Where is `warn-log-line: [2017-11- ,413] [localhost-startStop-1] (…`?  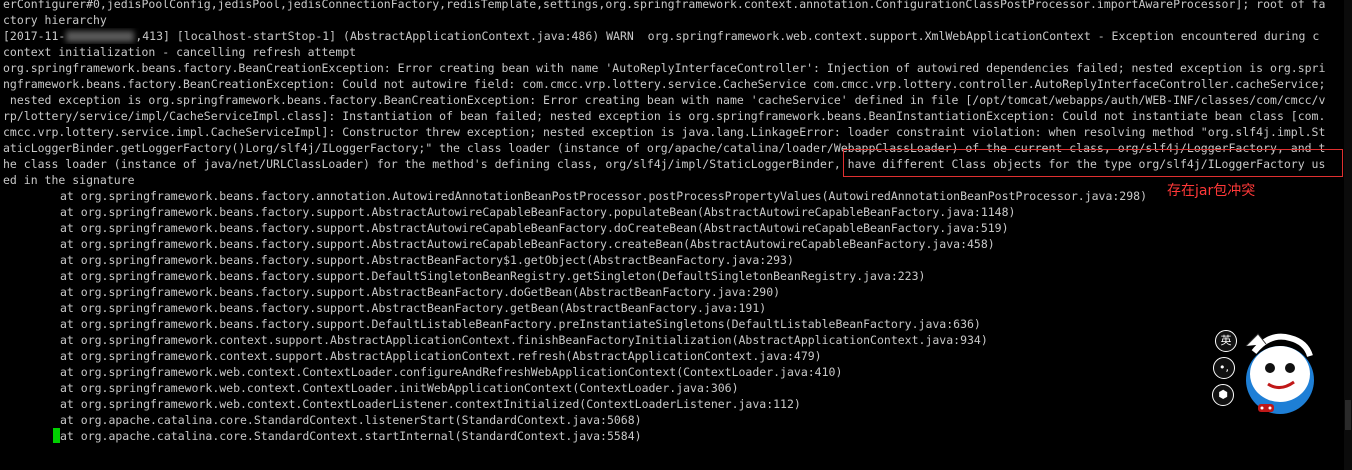 warn-log-line: [2017-11- ,413] [localhost-startStop-1] (… is located at coordinates (672, 36).